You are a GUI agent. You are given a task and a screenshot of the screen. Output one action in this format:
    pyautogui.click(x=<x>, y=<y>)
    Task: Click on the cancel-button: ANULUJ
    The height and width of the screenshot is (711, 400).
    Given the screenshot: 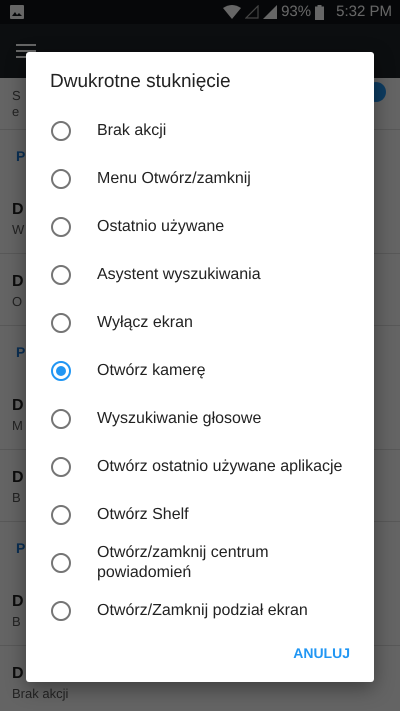 What is the action you would take?
    pyautogui.click(x=321, y=653)
    